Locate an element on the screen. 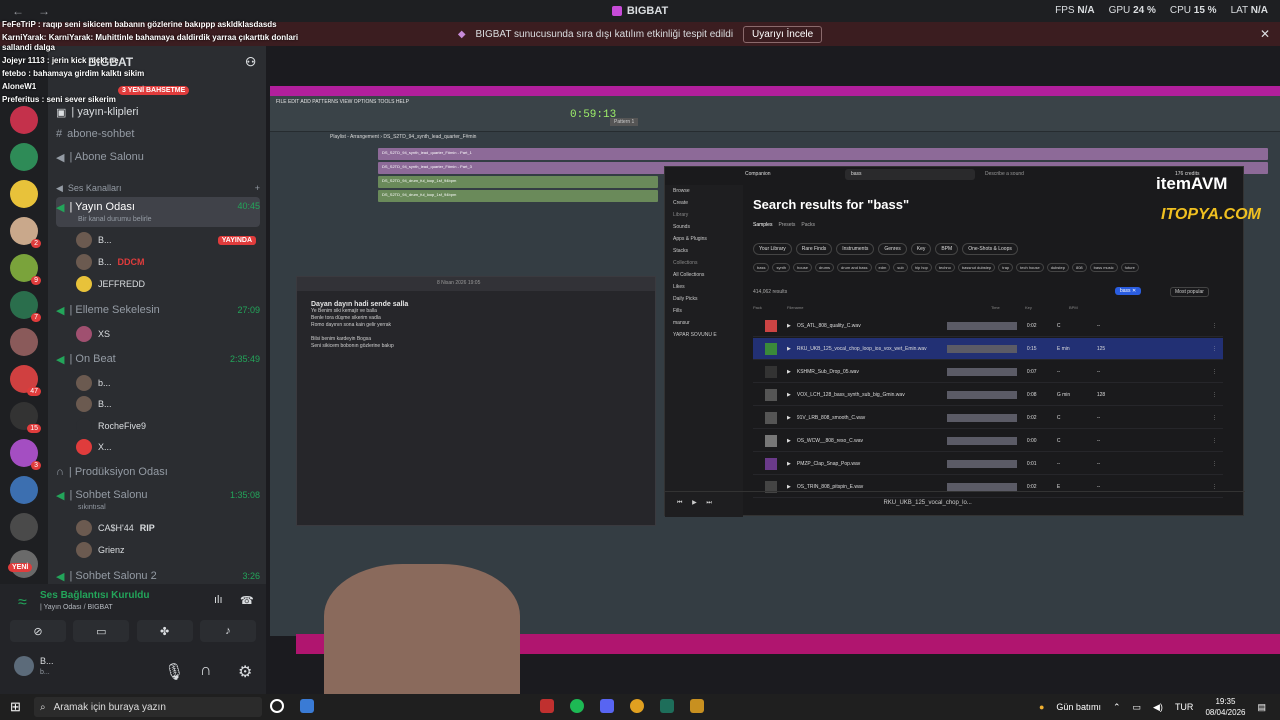 The height and width of the screenshot is (720, 1280). channel-produksiyon-odasi: ∩ | Prodüksiyon Odası is located at coordinates (158, 472).